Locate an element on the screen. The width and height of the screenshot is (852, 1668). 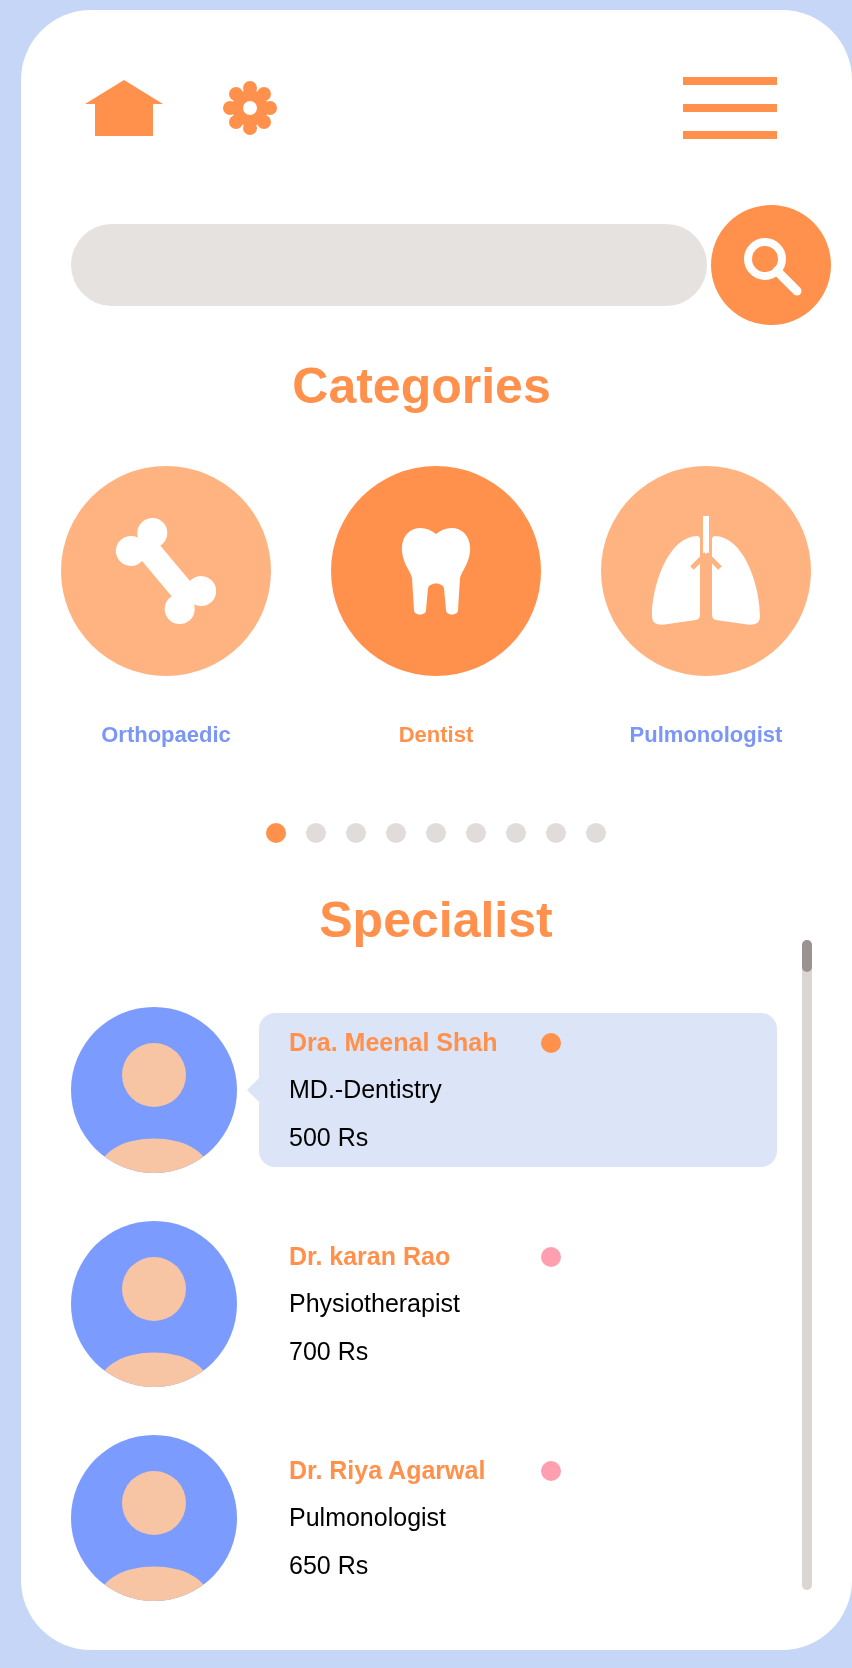
doctor-specialty: MD.-Dentistry is located at coordinates (366, 1090).